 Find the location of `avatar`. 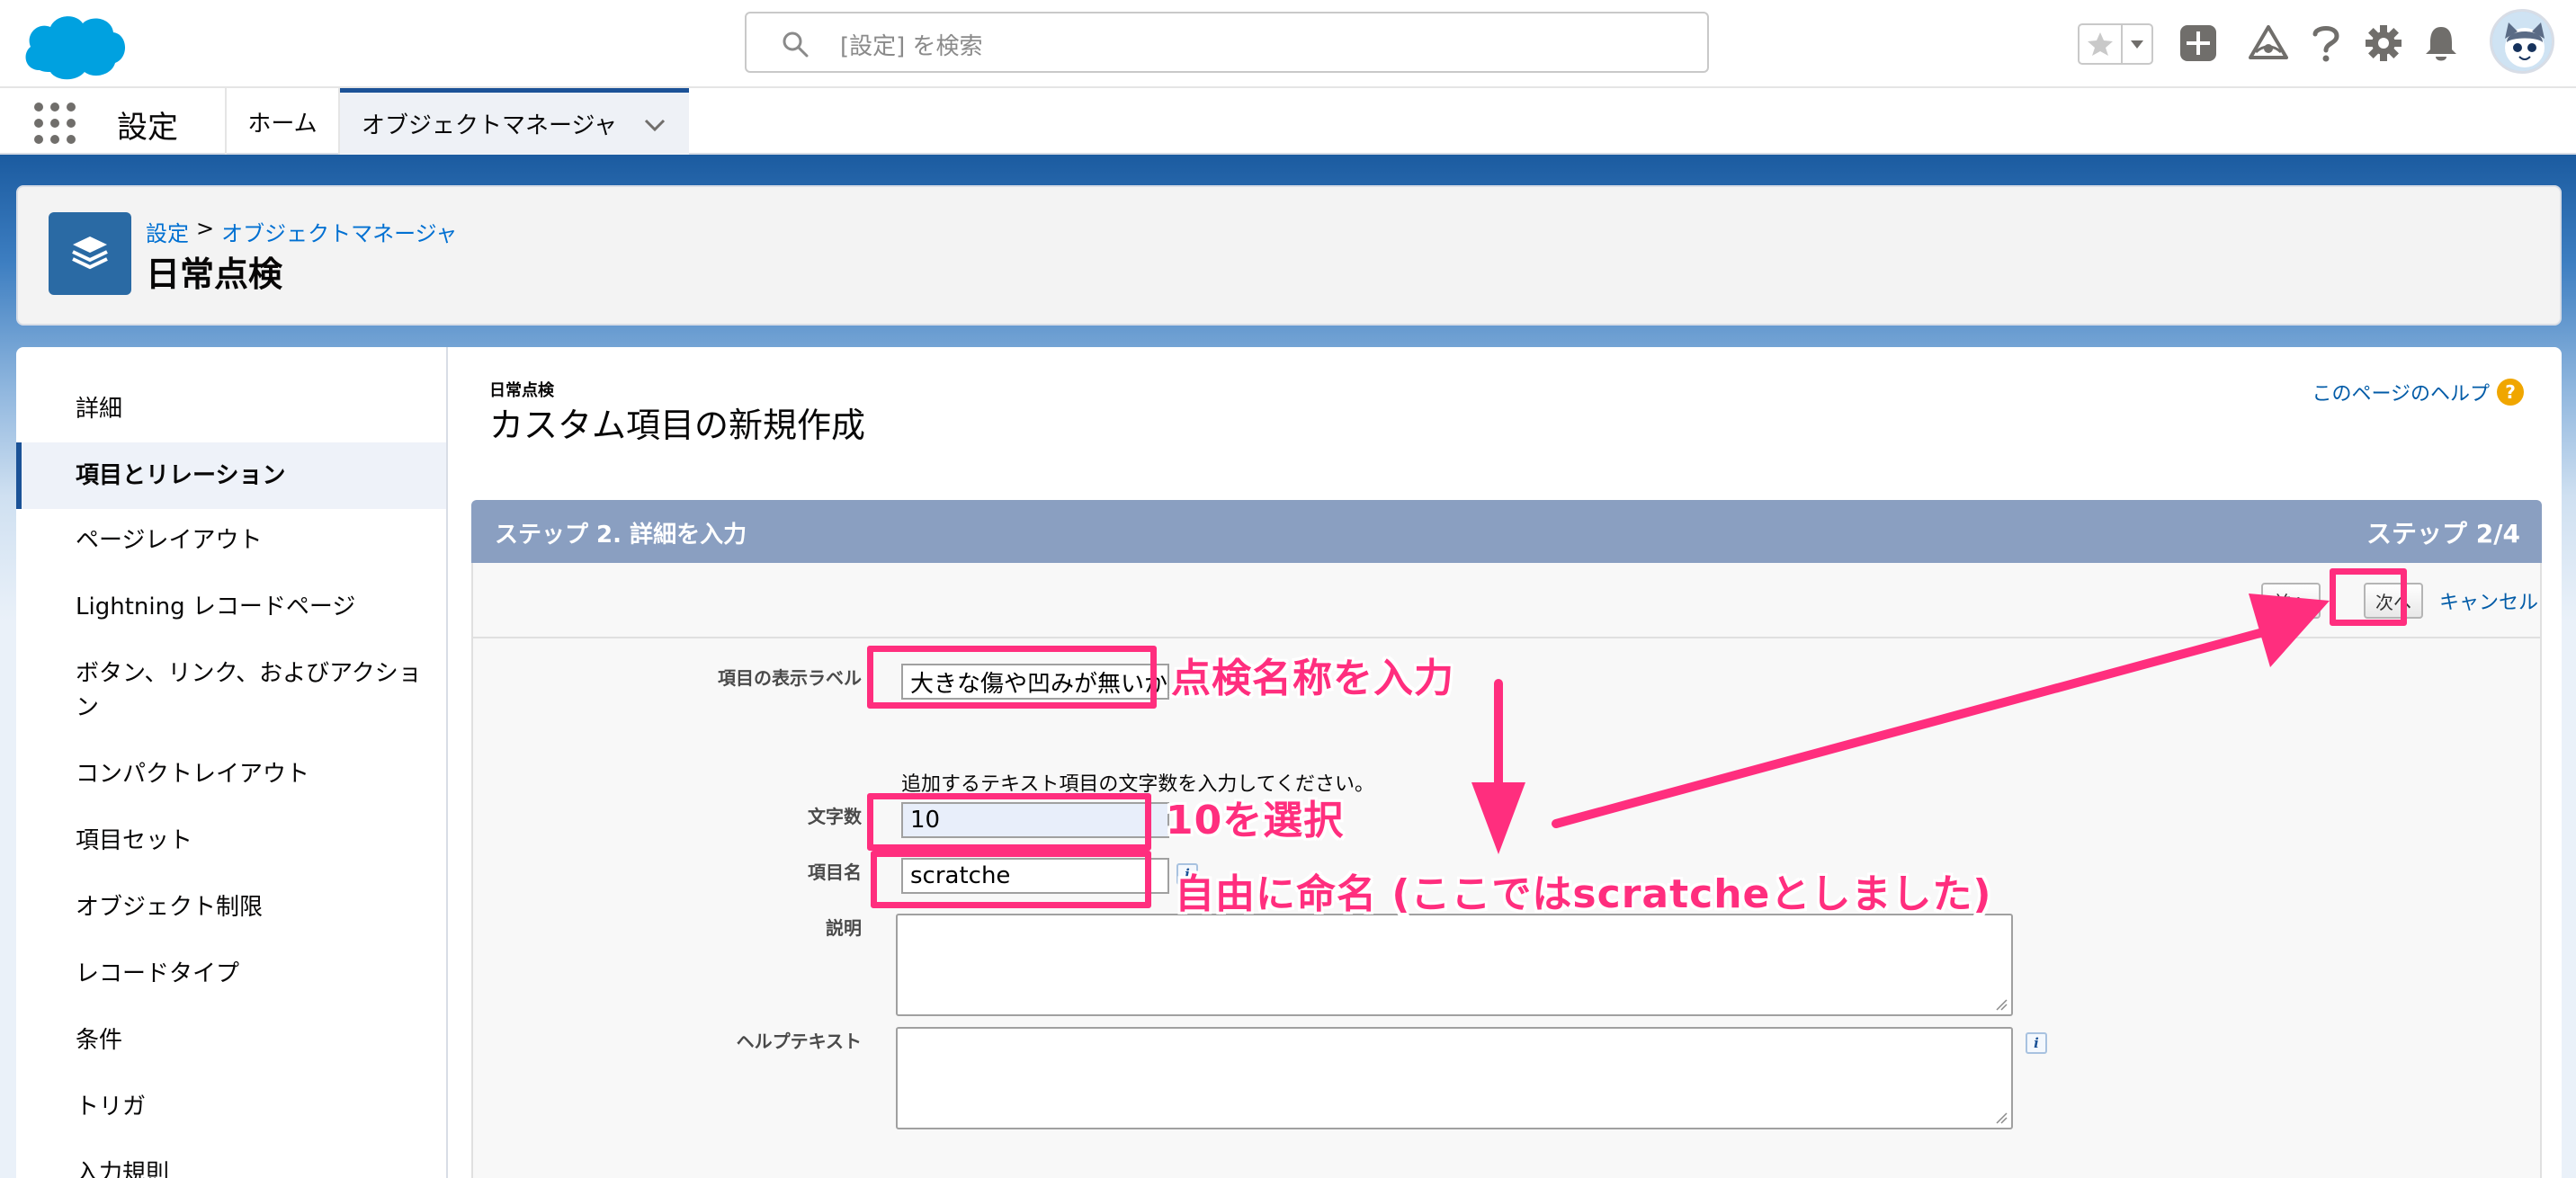

avatar is located at coordinates (2522, 41).